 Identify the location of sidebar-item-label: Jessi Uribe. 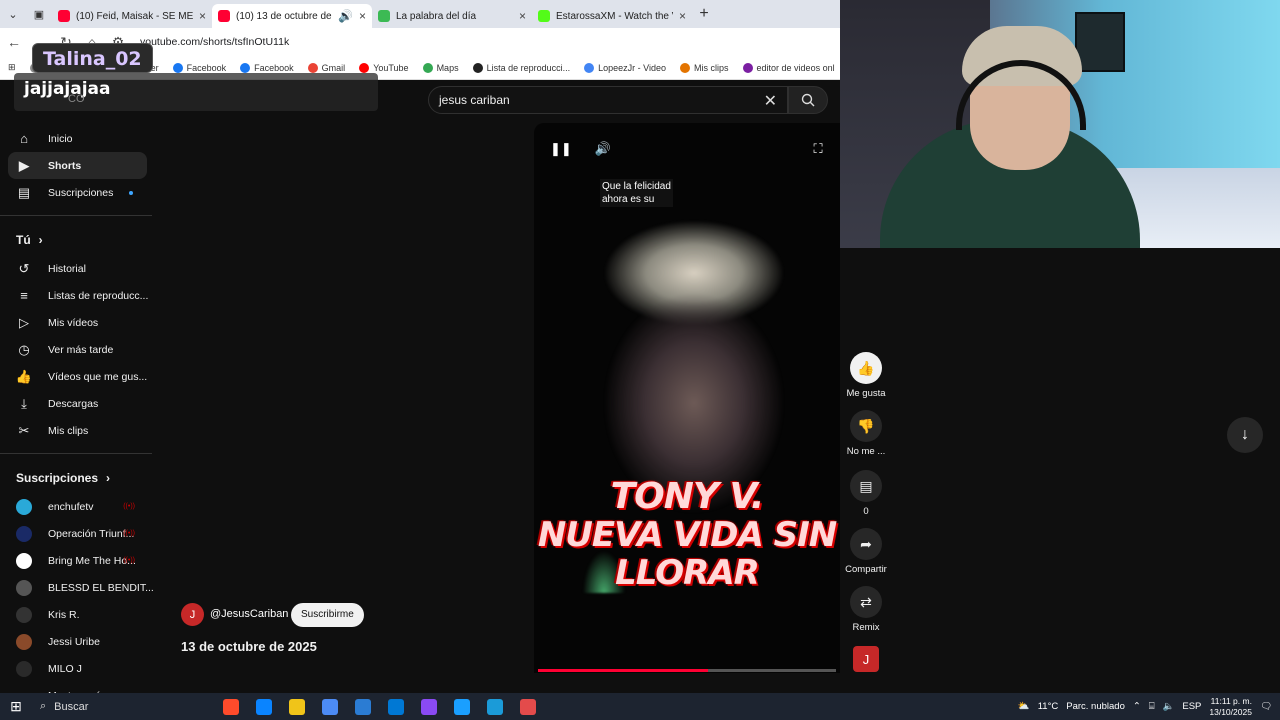
(74, 641).